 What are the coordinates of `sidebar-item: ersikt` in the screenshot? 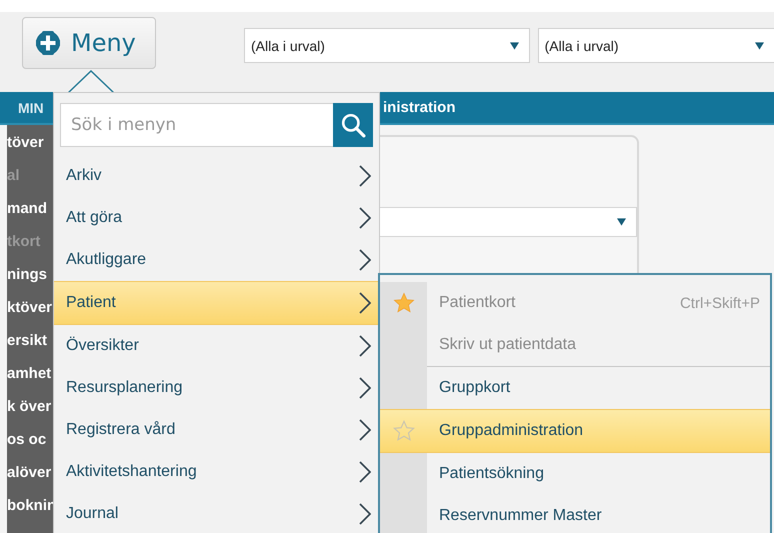 It's located at (31, 341).